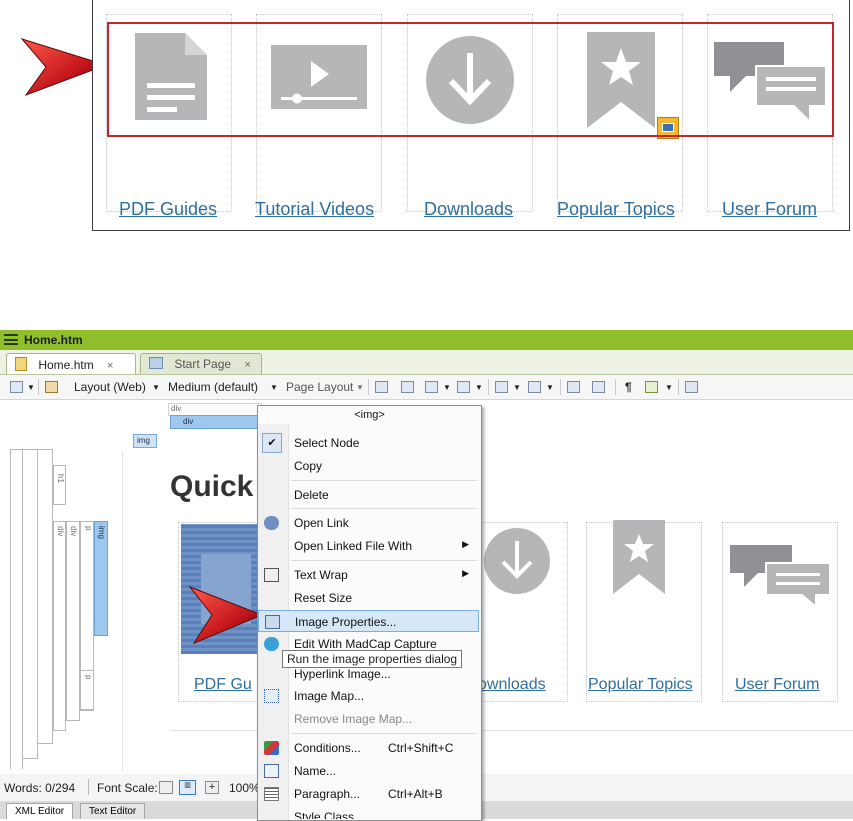 The height and width of the screenshot is (821, 853). What do you see at coordinates (166, 787) in the screenshot?
I see `zoom-out-button` at bounding box center [166, 787].